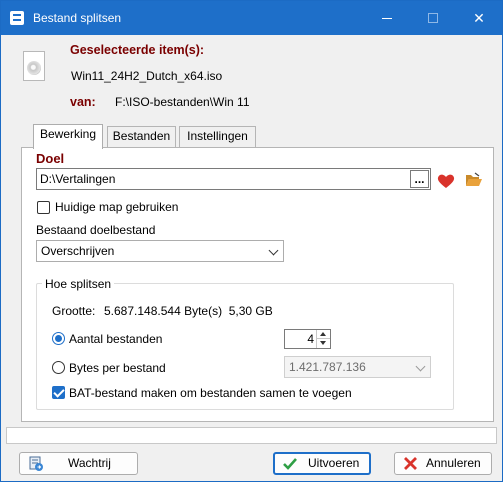 This screenshot has width=503, height=482. Describe the element at coordinates (78, 179) in the screenshot. I see `target-path-value: D:\Vertalingen` at that location.